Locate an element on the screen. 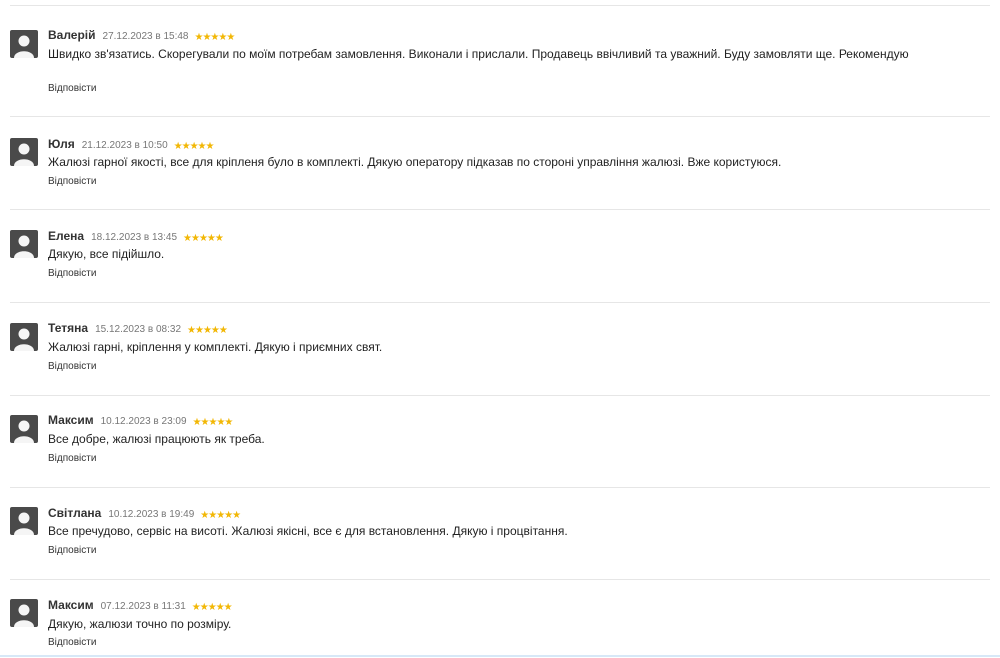 This screenshot has width=1000, height=658. review-author: Валерій is located at coordinates (72, 35).